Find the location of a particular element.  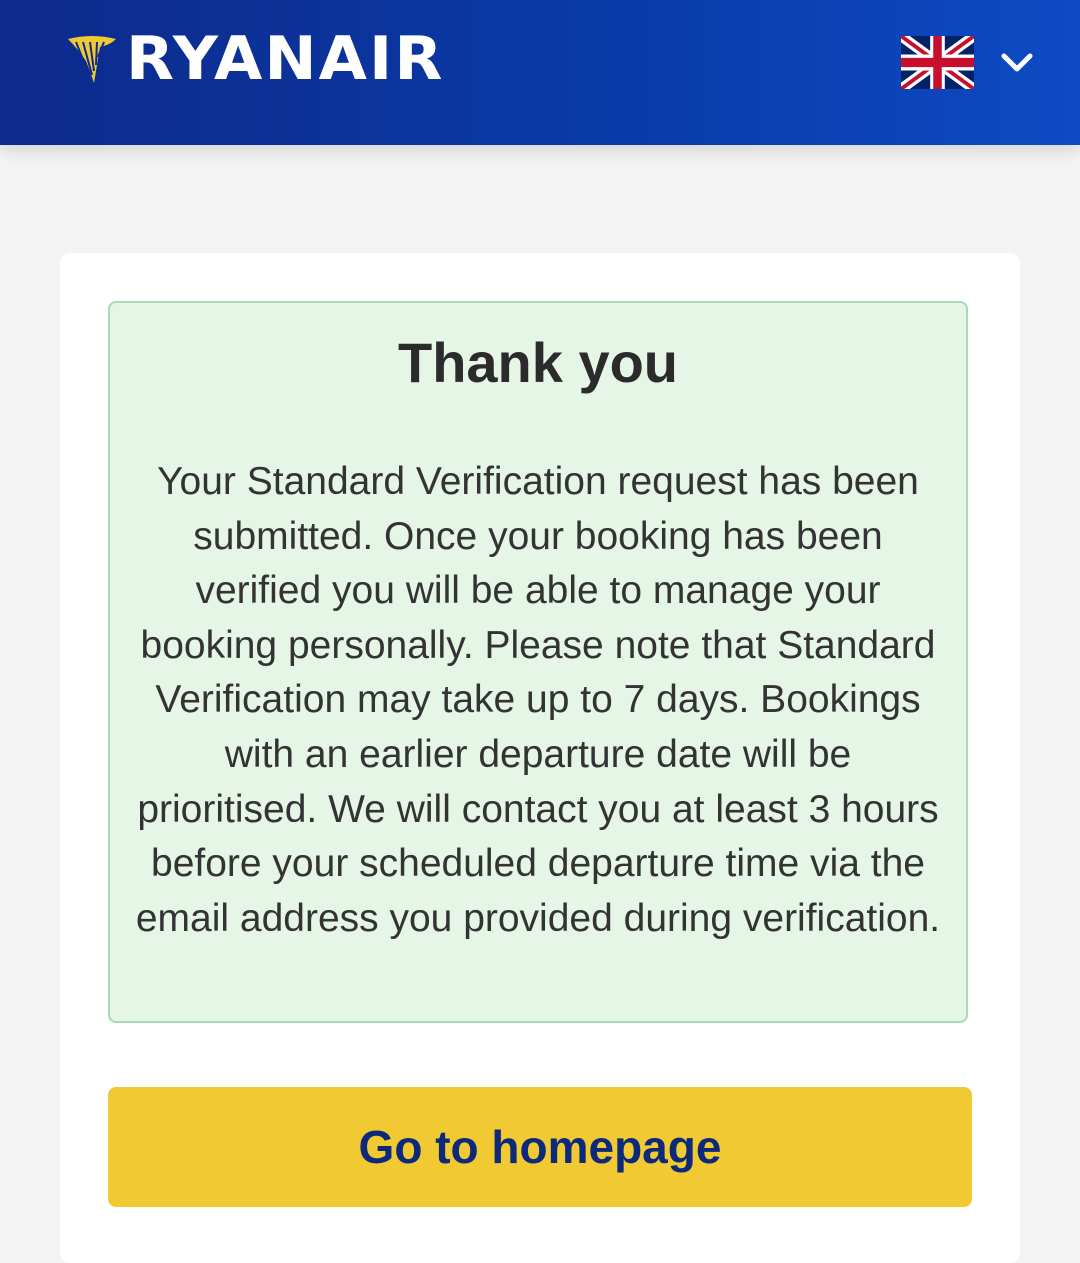

notice-title: Thank you is located at coordinates (538, 362).